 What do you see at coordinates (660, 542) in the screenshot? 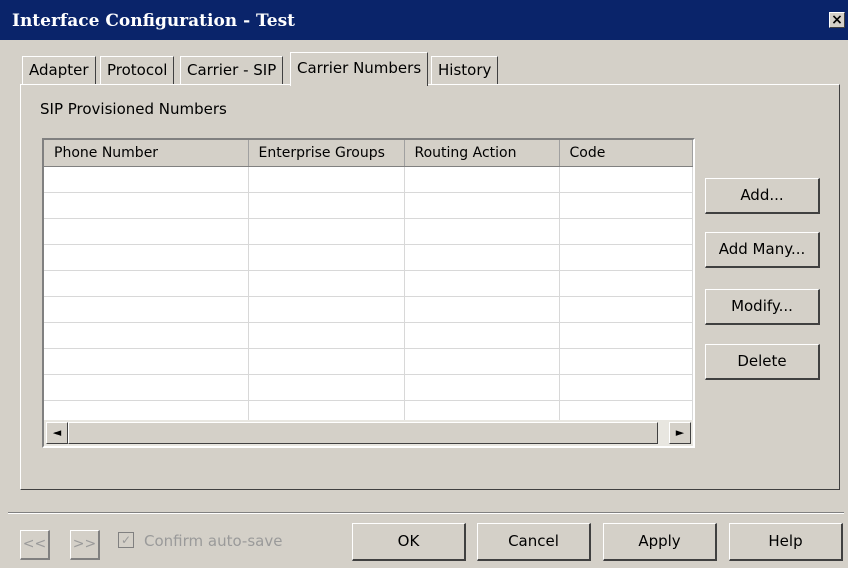
I see `apply-button: Apply` at bounding box center [660, 542].